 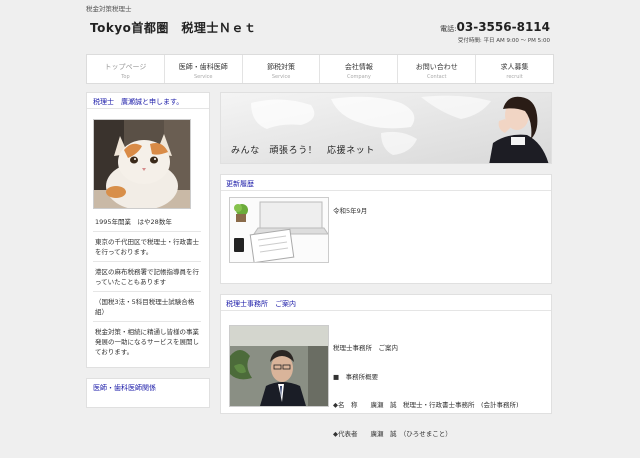 I want to click on representative-photo, so click(x=279, y=366).